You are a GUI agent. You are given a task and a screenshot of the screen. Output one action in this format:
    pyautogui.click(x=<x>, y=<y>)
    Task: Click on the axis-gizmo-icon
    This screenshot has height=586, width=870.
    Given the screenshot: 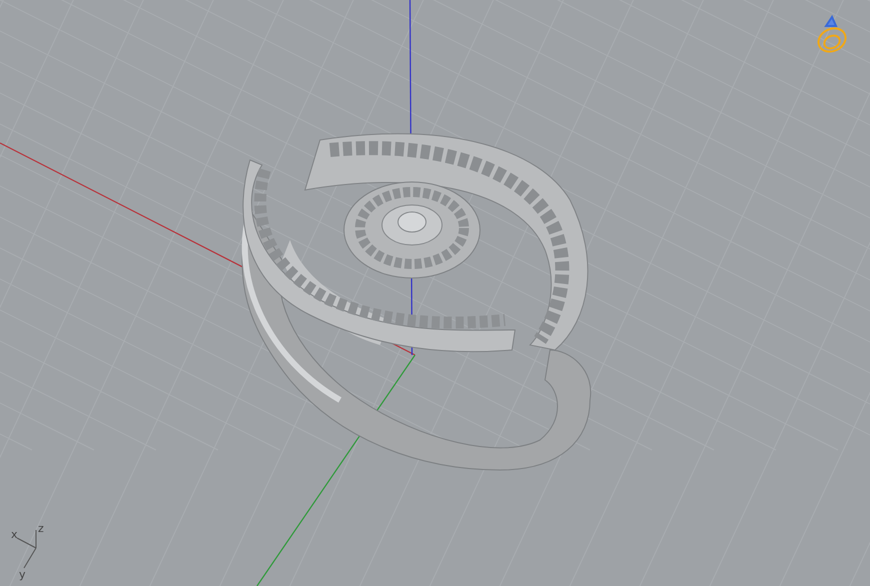 What is the action you would take?
    pyautogui.click(x=26, y=549)
    